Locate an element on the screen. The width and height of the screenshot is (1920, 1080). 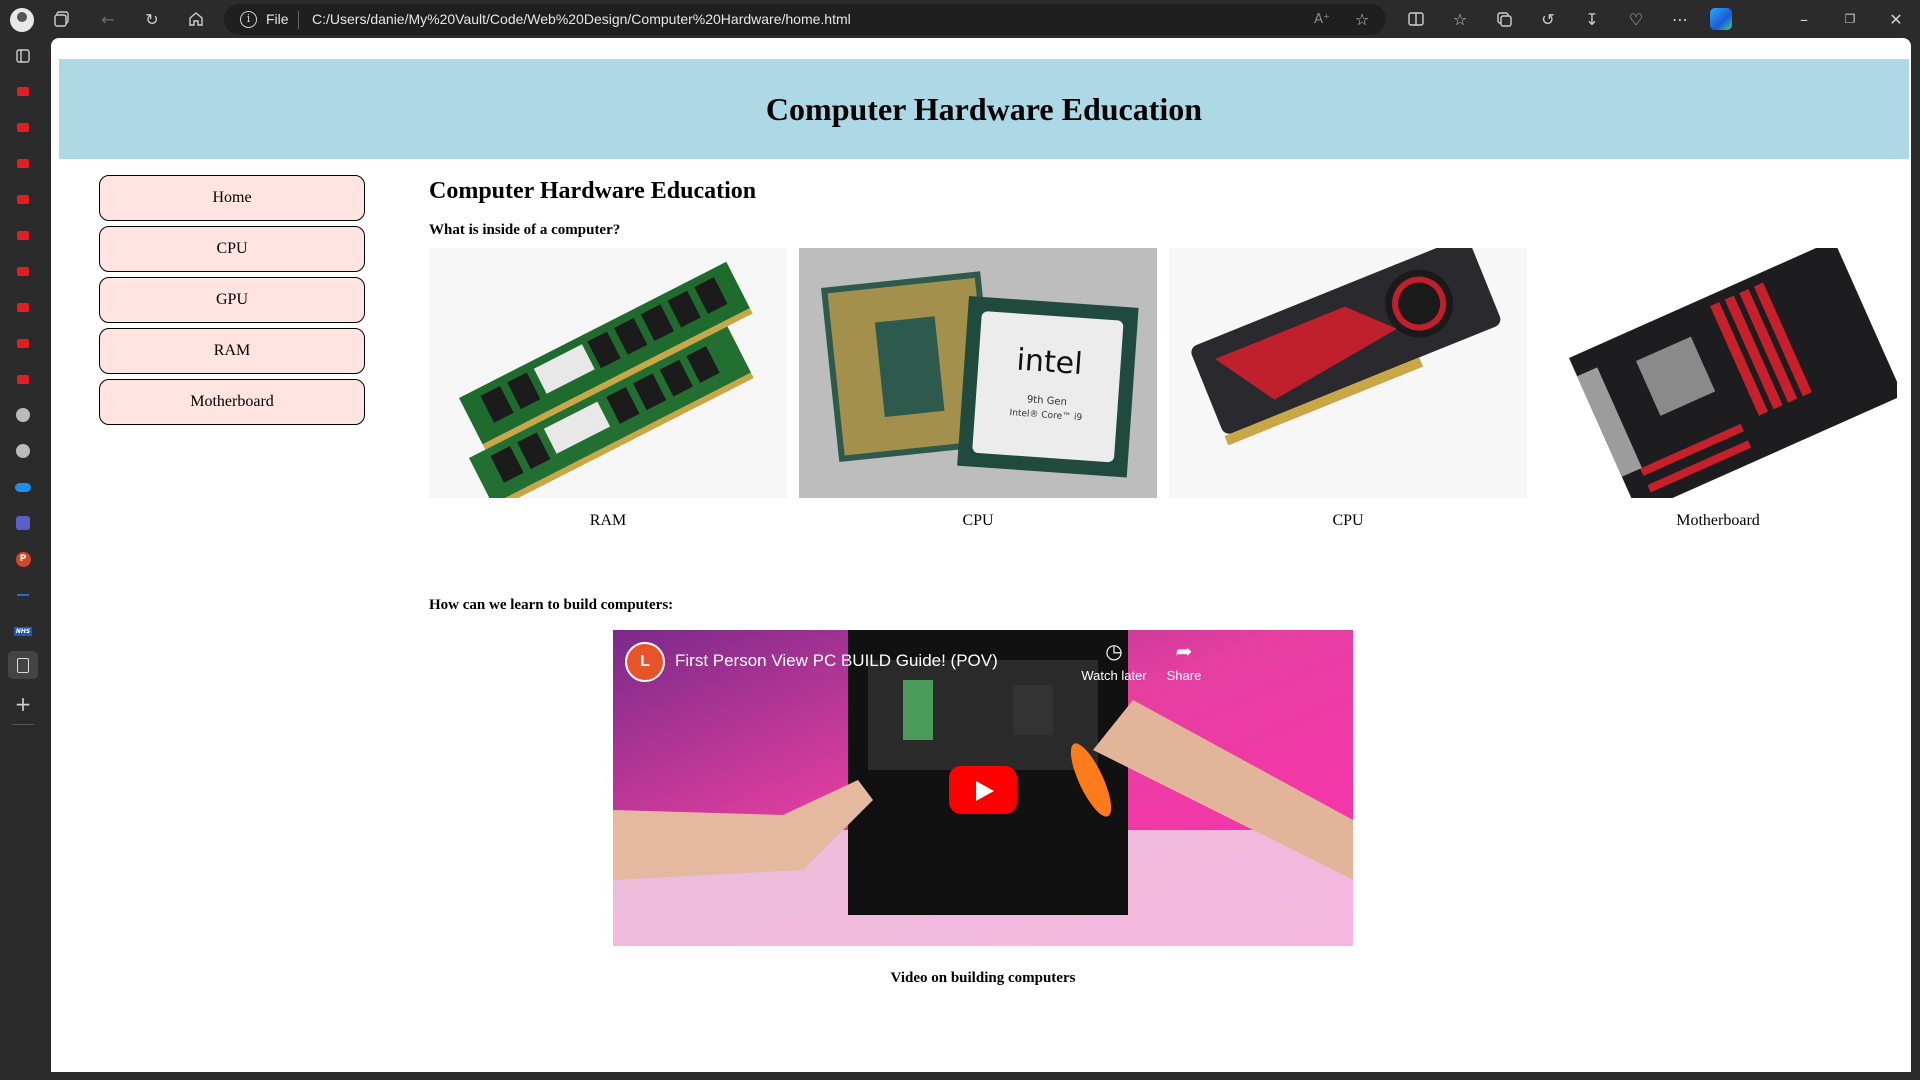
gallery-caption: RAM is located at coordinates (608, 520).